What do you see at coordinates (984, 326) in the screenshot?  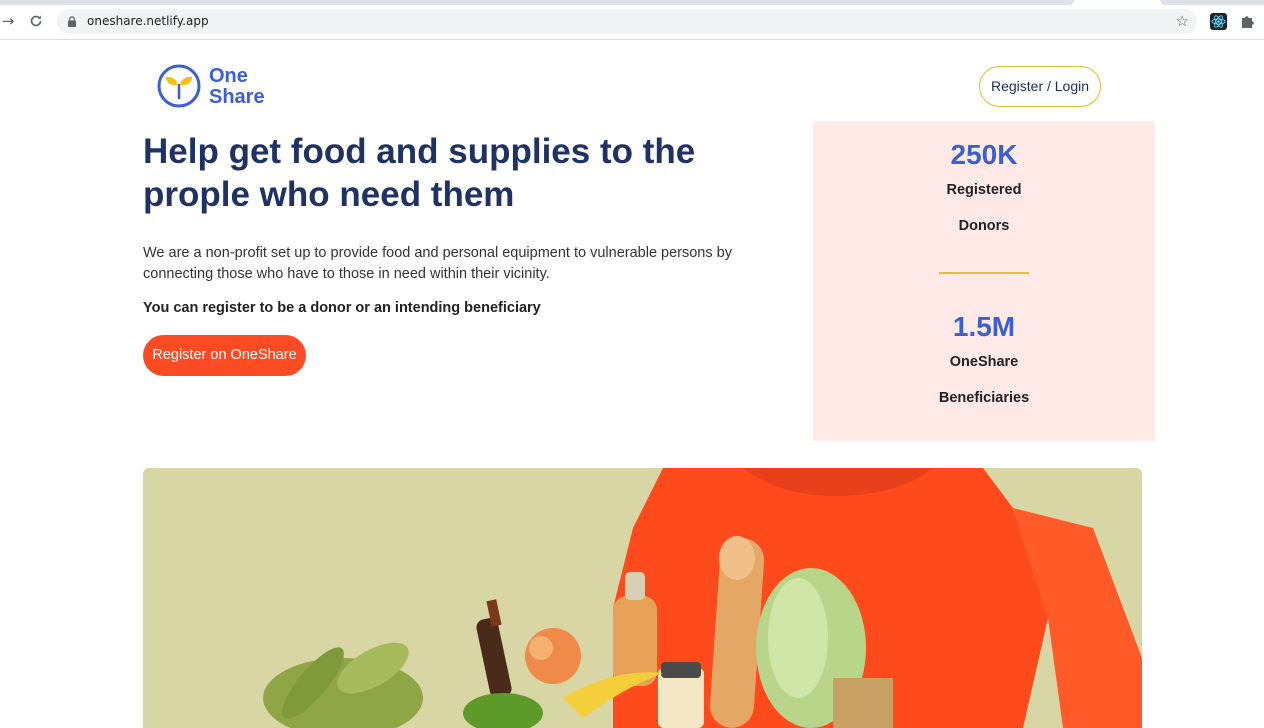 I see `stat-value-beneficiaries: 1.5M` at bounding box center [984, 326].